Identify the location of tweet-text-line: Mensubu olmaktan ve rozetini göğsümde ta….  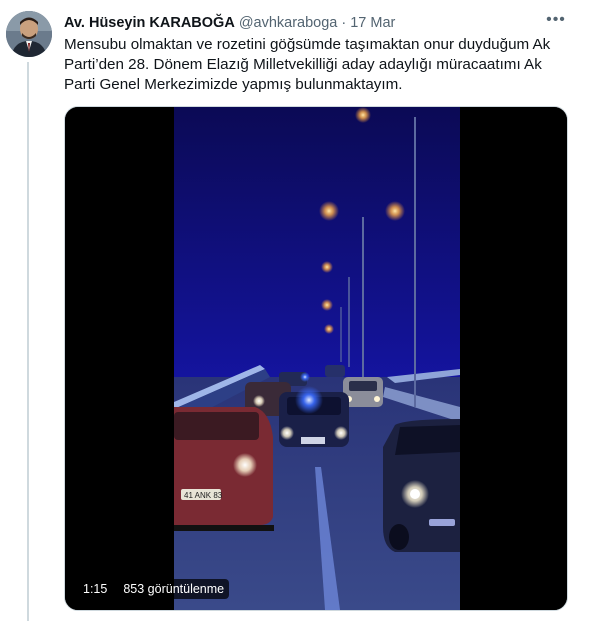
(307, 44).